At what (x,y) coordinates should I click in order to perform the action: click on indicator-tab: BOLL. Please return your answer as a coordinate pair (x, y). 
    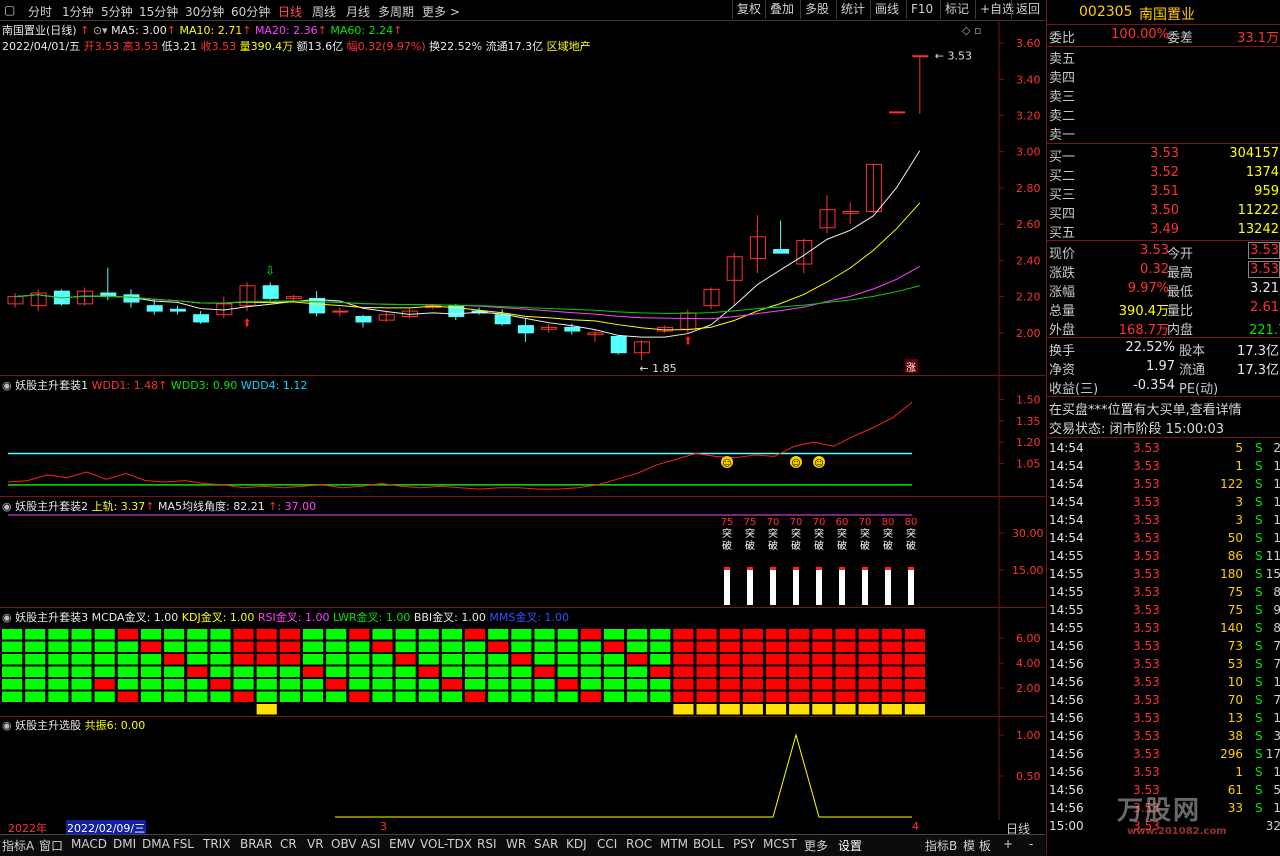
    Looking at the image, I should click on (708, 844).